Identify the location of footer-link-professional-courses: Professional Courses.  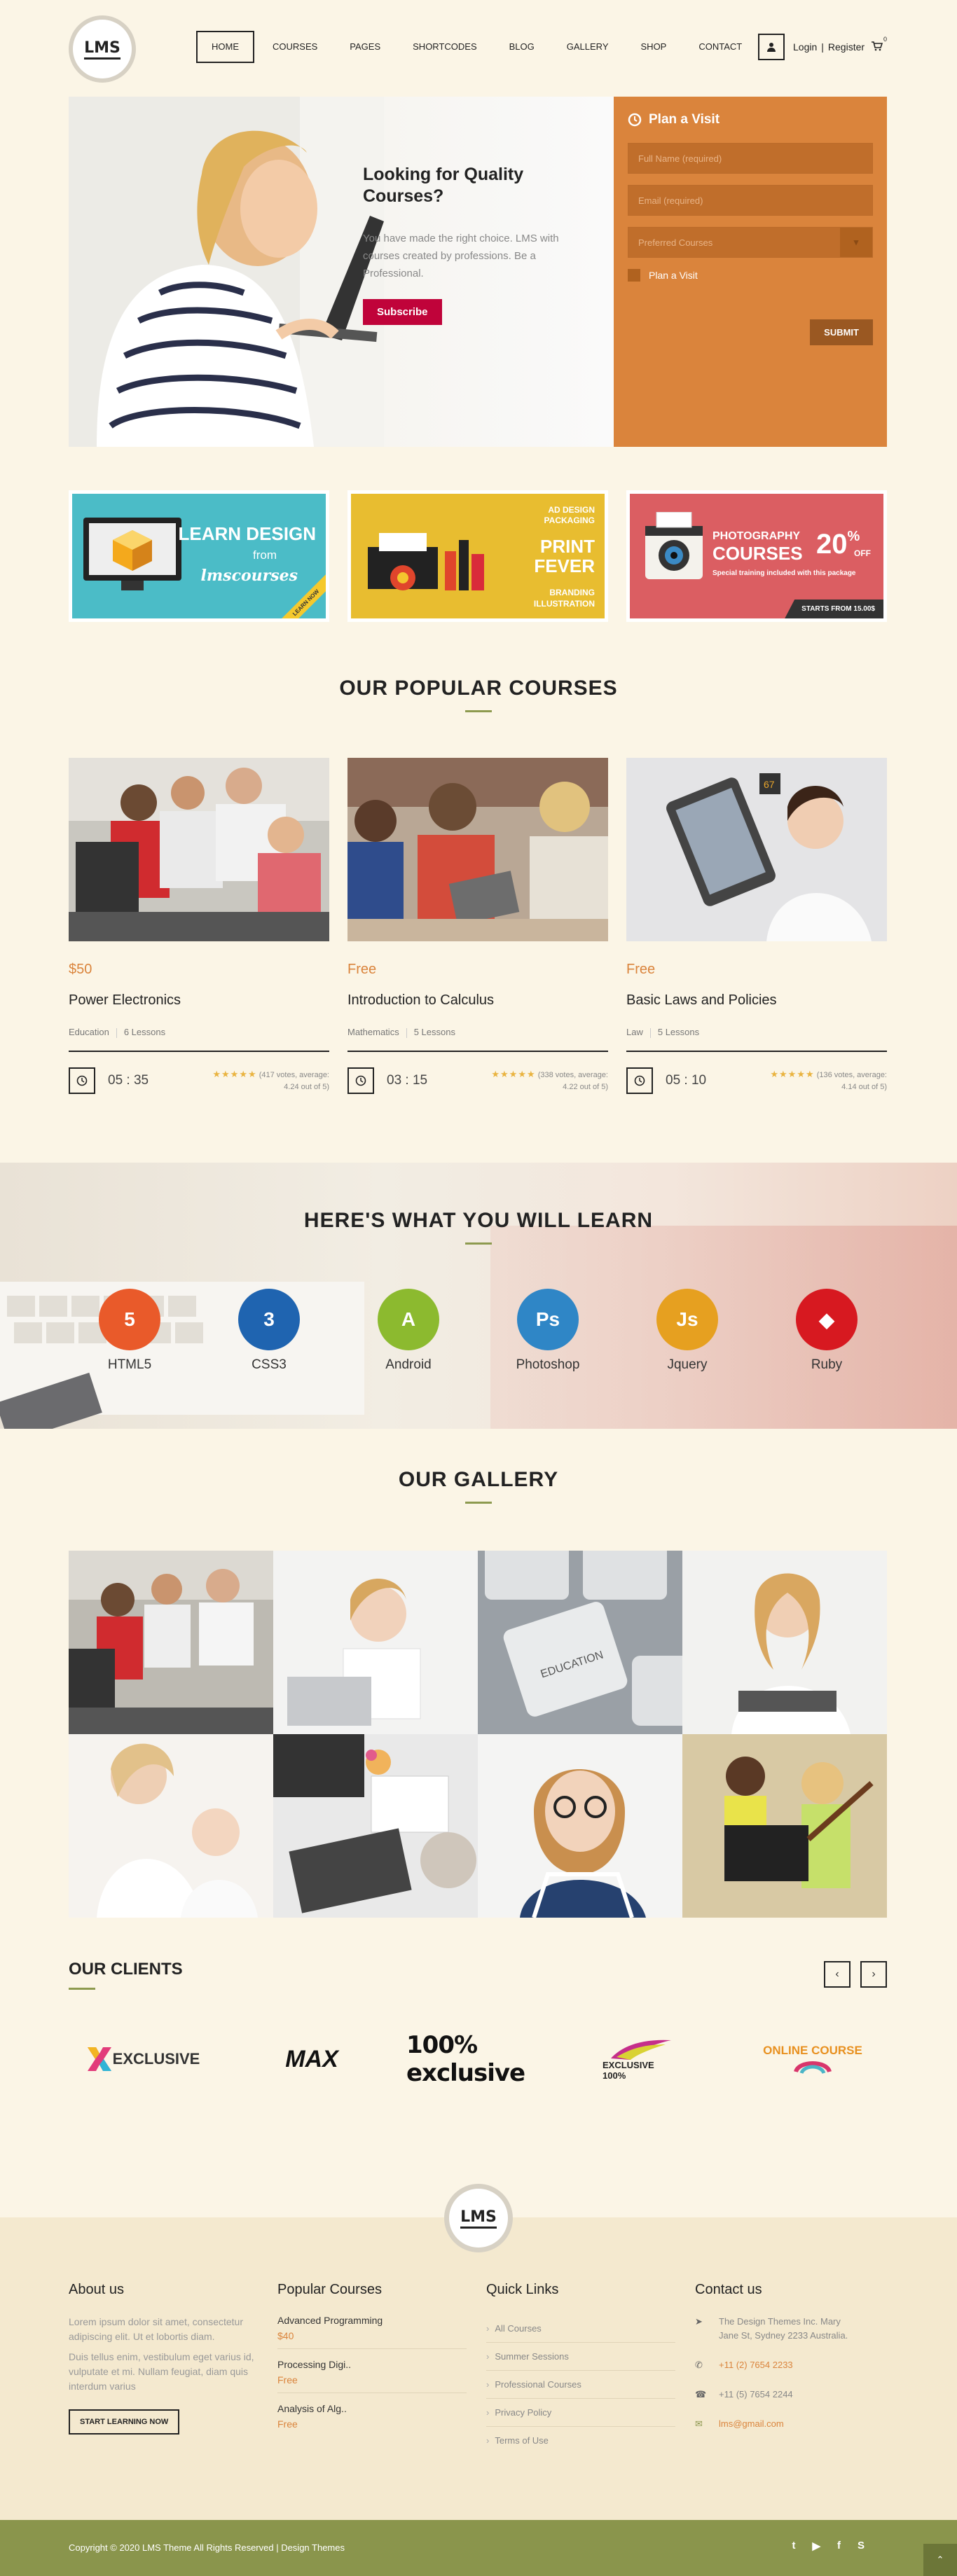
(580, 2385).